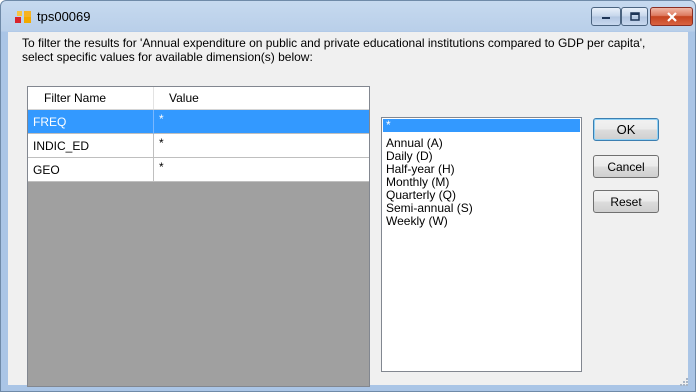 Image resolution: width=696 pixels, height=392 pixels. Describe the element at coordinates (153, 98) in the screenshot. I see `column-divider` at that location.